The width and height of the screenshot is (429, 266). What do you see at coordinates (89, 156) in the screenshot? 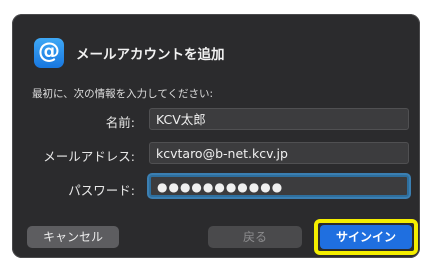
I see `email-label: メールアドレス:` at bounding box center [89, 156].